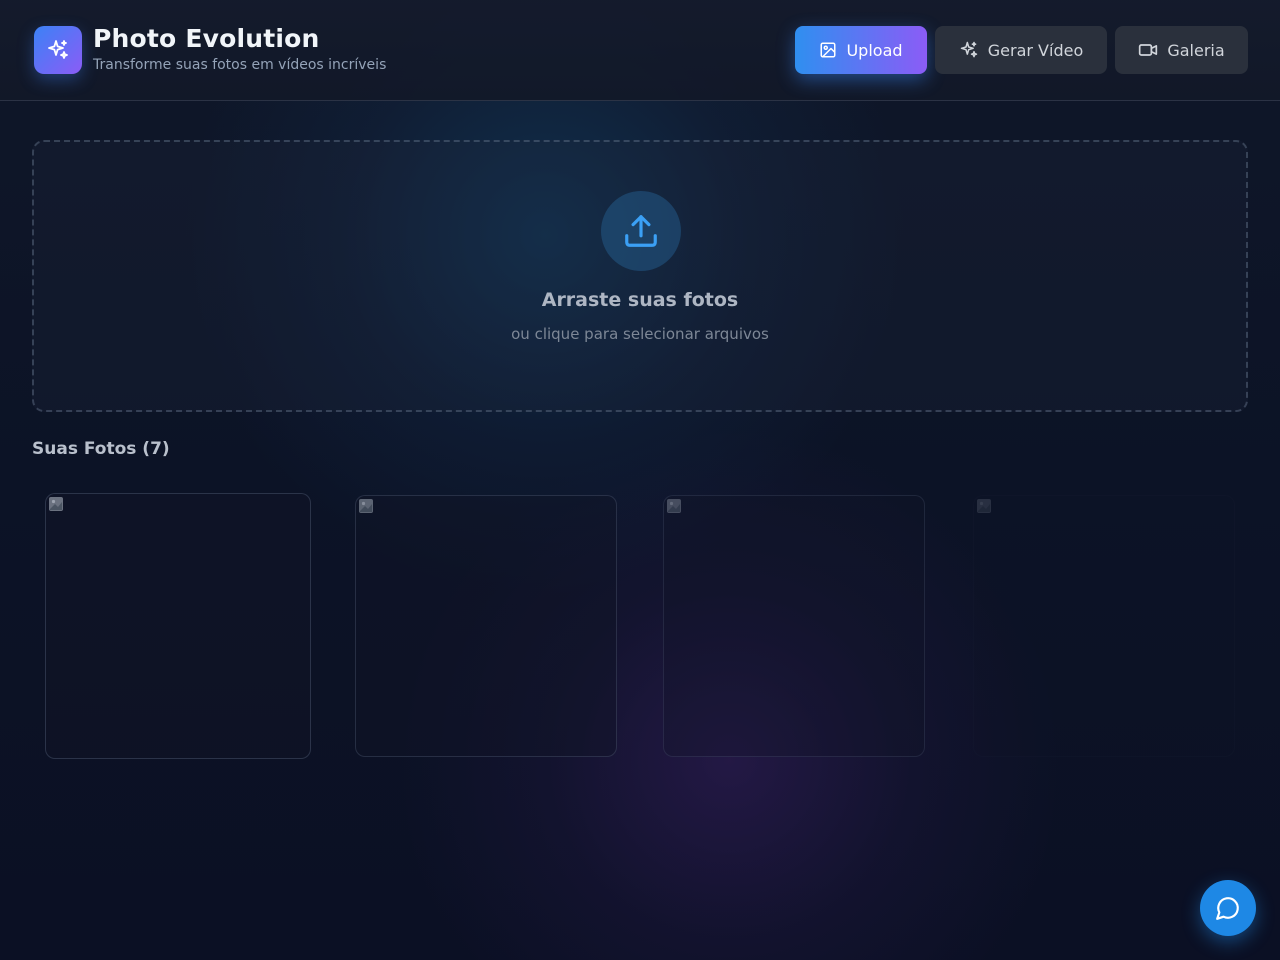 The width and height of the screenshot is (1280, 960). I want to click on chat-button, so click(1228, 908).